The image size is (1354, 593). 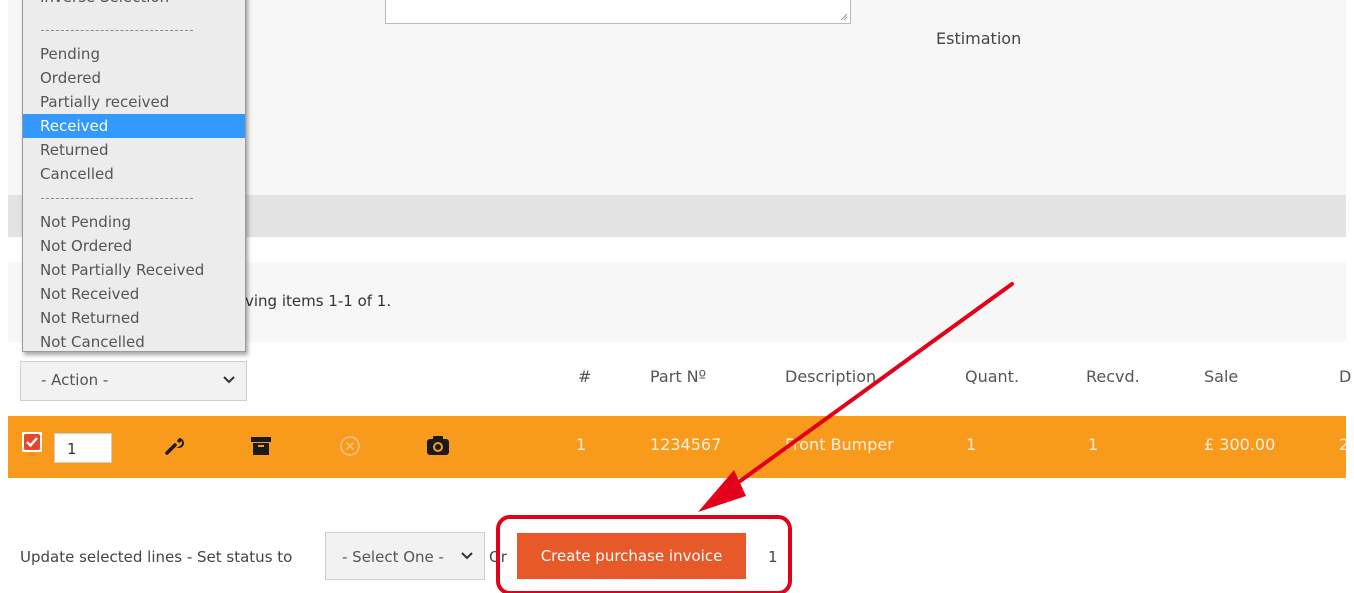 What do you see at coordinates (134, 4) in the screenshot?
I see `dropdown-item-inverse-selection: Inverse Selection` at bounding box center [134, 4].